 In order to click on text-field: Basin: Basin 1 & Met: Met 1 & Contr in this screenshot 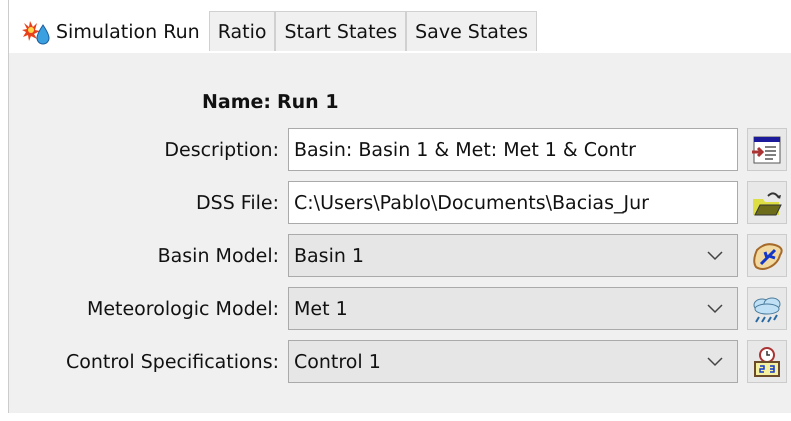, I will do `click(513, 149)`.